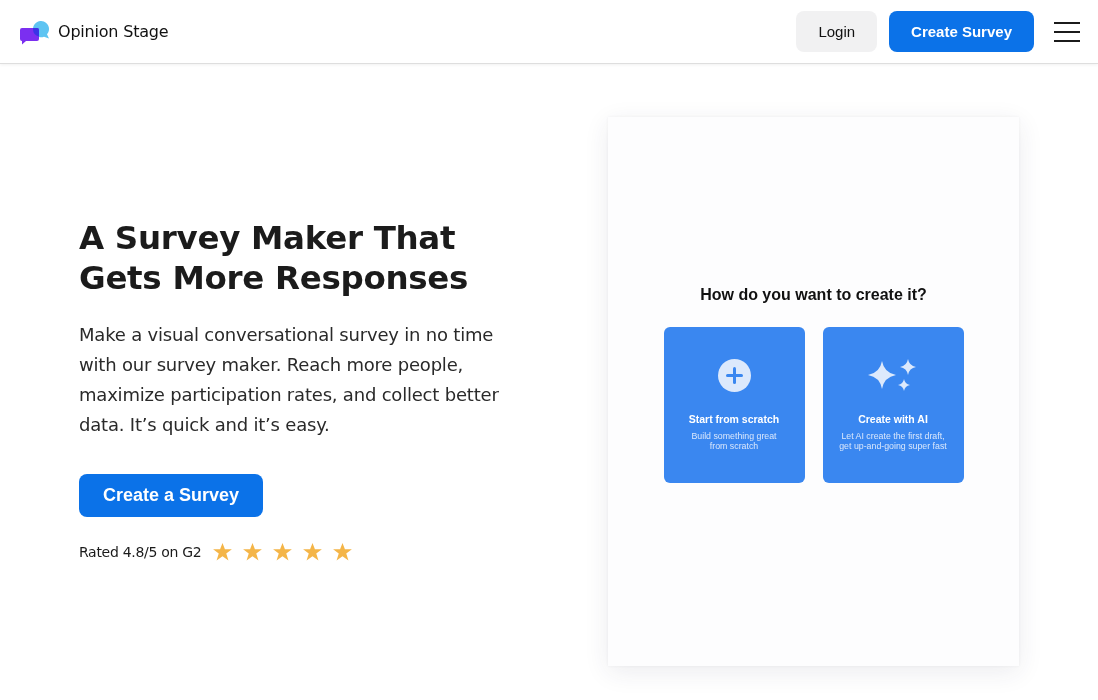  What do you see at coordinates (35, 31) in the screenshot?
I see `chat-bubbles-logo-icon` at bounding box center [35, 31].